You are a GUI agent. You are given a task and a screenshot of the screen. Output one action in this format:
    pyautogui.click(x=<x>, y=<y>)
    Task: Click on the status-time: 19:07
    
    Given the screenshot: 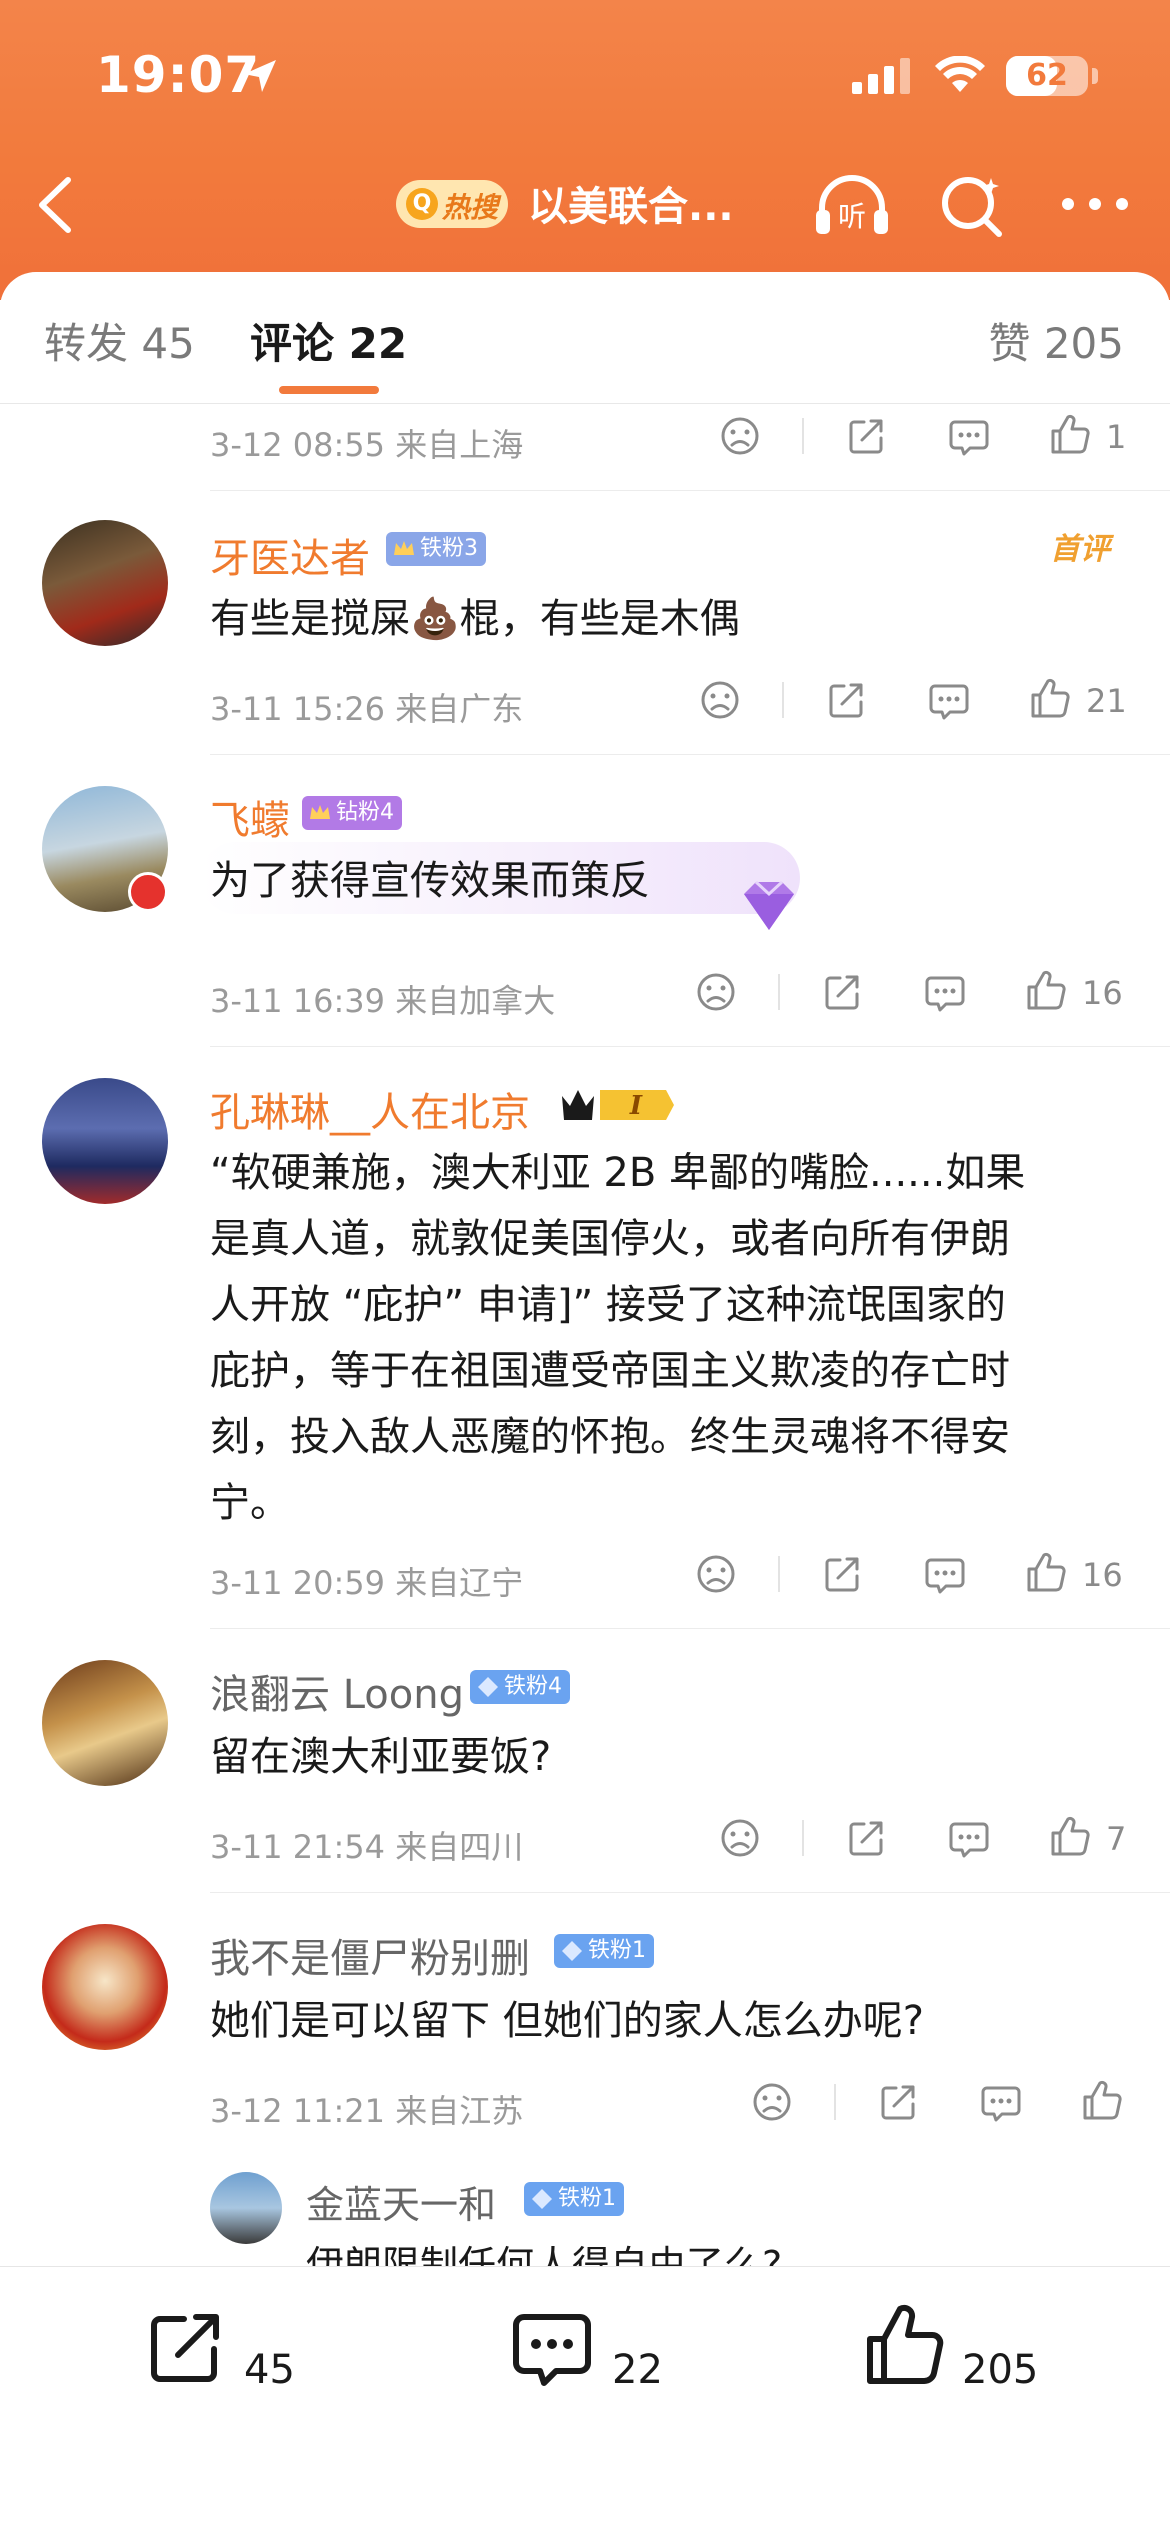 What is the action you would take?
    pyautogui.click(x=178, y=75)
    